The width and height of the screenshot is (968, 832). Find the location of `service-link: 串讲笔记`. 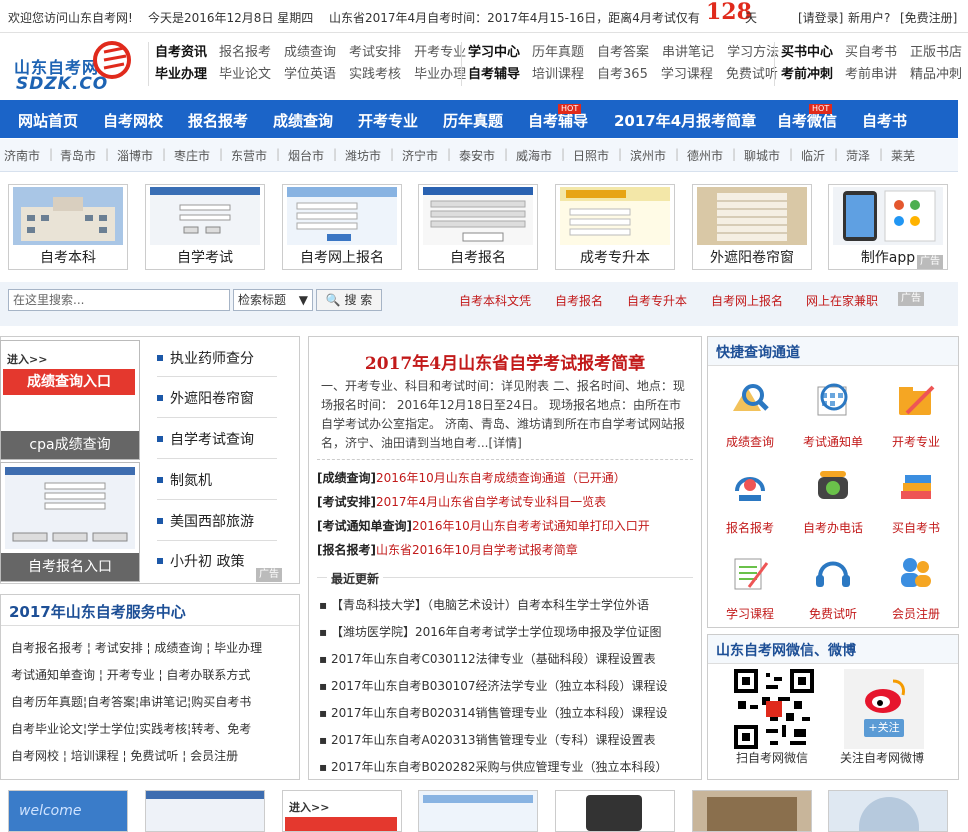

service-link: 串讲笔记 is located at coordinates (163, 702).